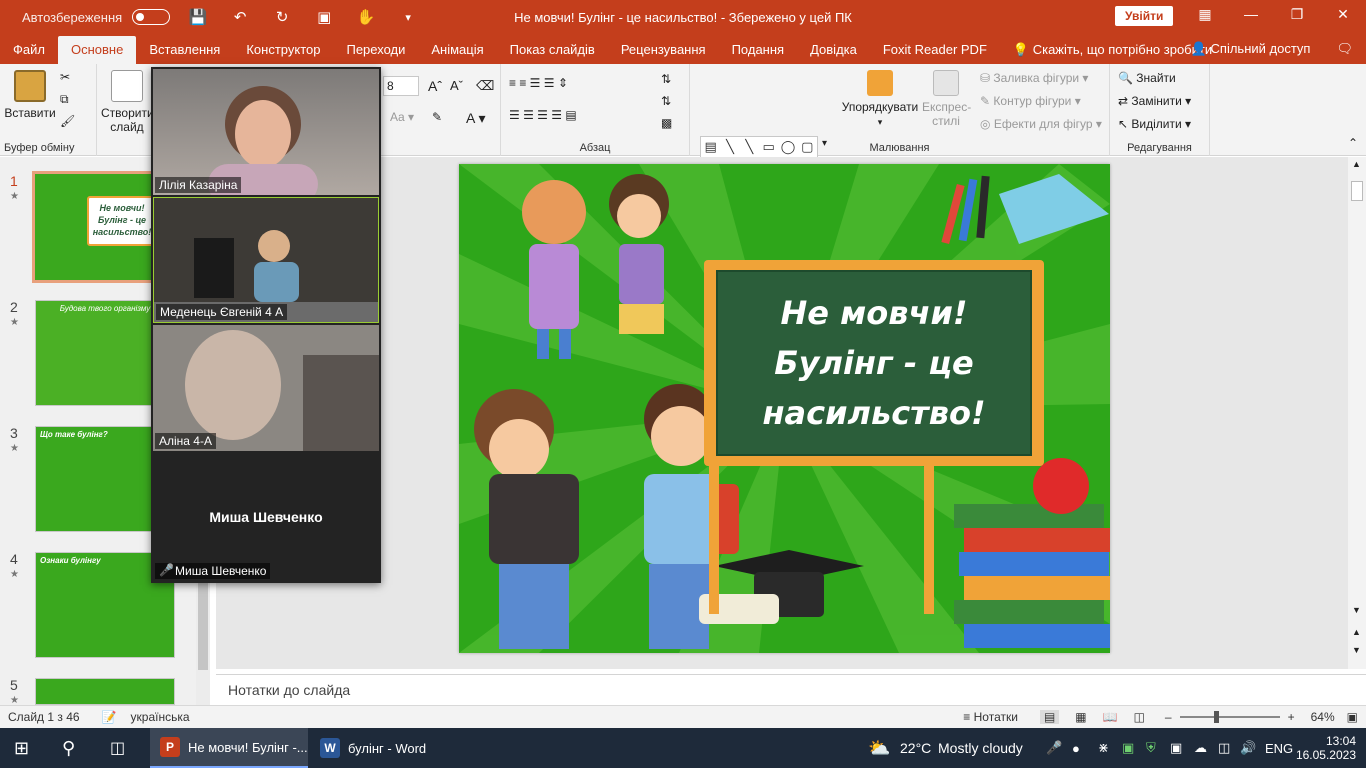  I want to click on shape-fill-button: ⛁ Заливка фігури ▾, so click(1034, 78).